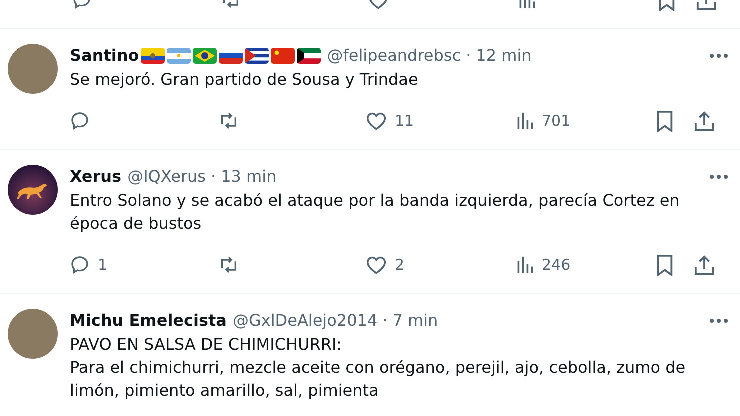 The width and height of the screenshot is (740, 416). I want to click on post-time: 13 min, so click(249, 177).